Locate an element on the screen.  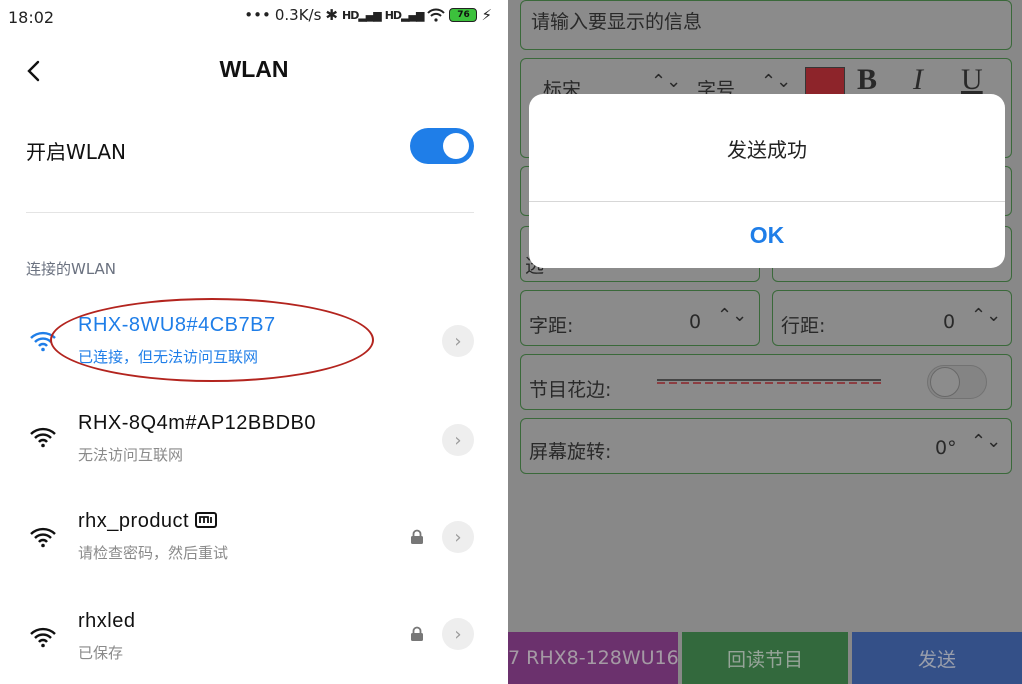
network-name: rhx_product is located at coordinates (148, 521).